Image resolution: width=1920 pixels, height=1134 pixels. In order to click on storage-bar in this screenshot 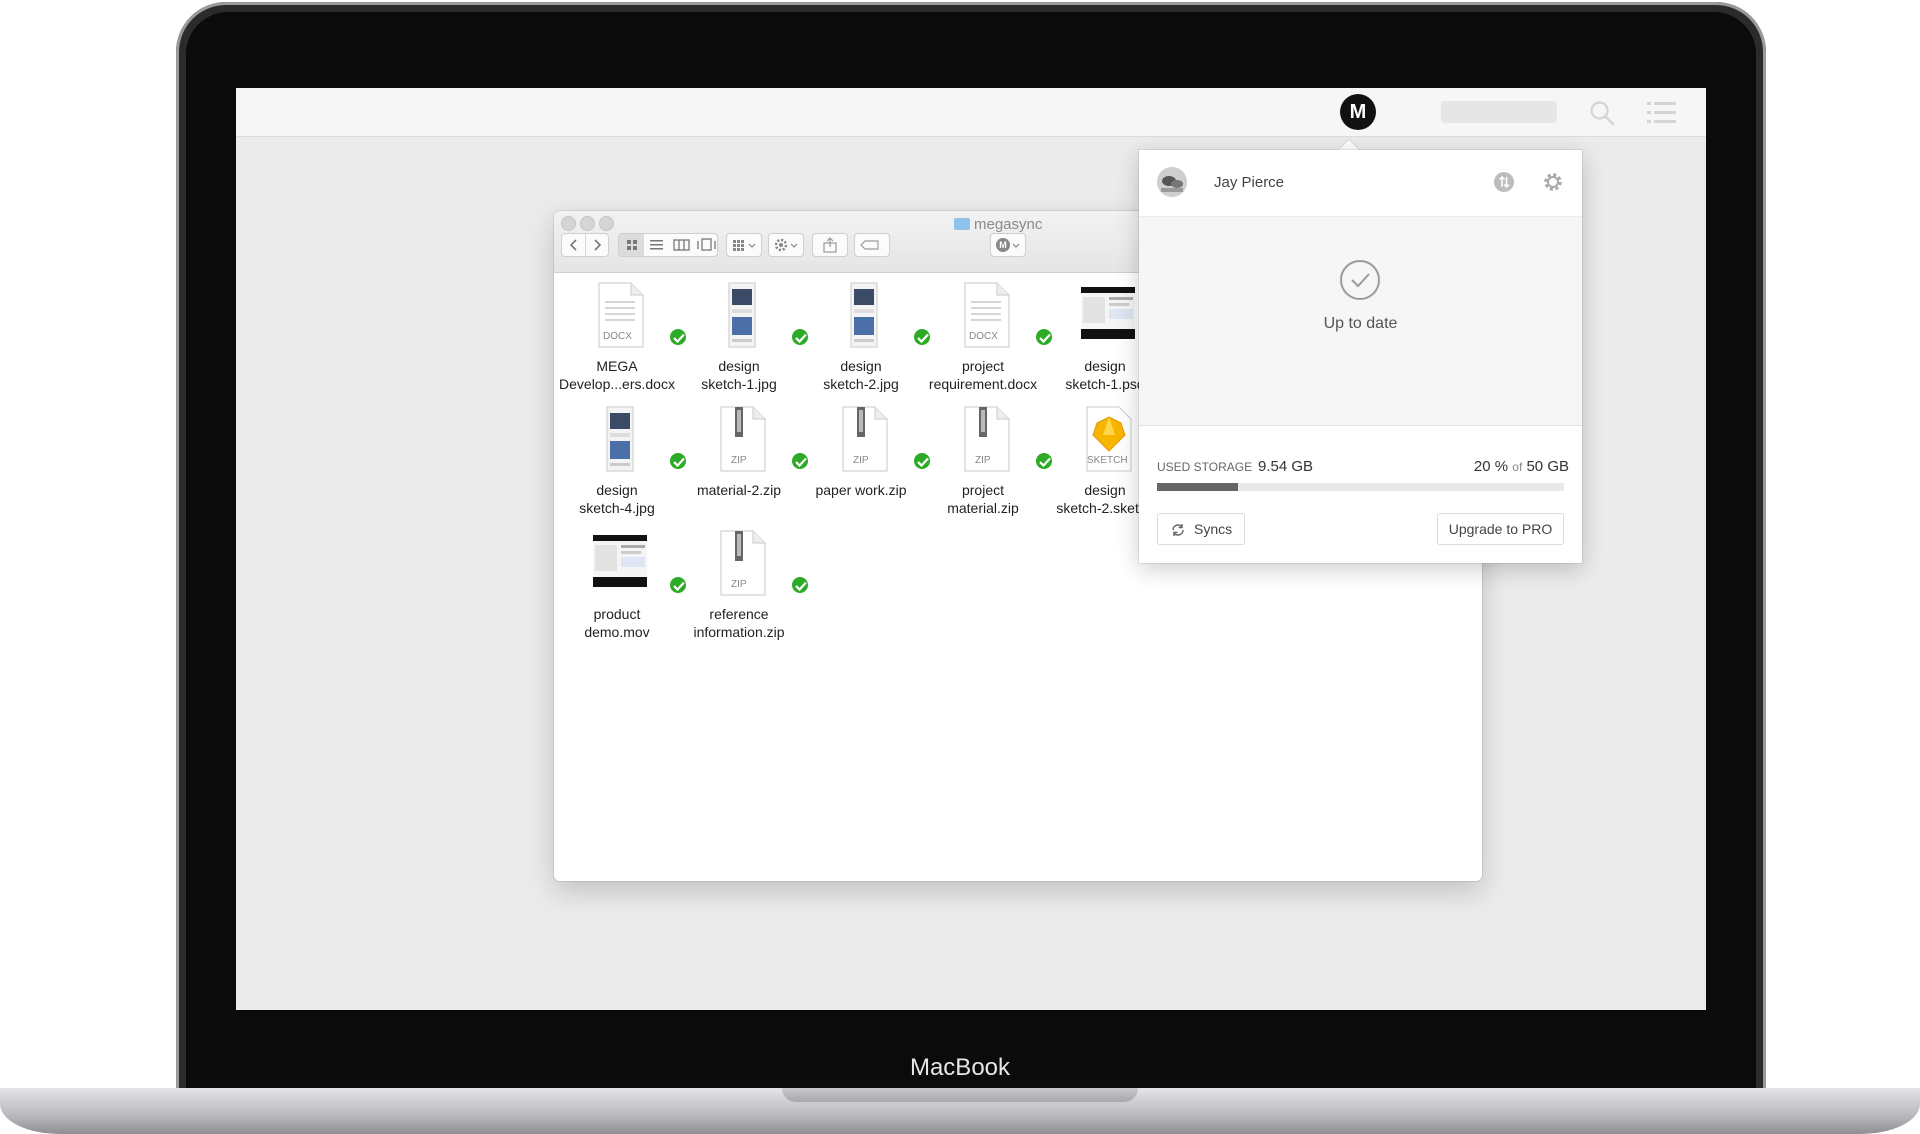, I will do `click(1360, 487)`.